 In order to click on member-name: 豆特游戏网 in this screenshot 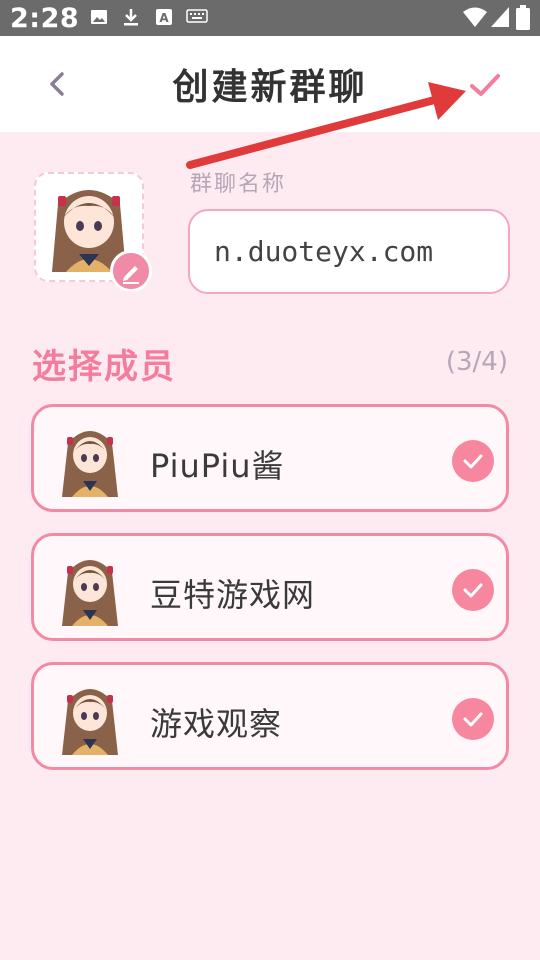, I will do `click(233, 595)`.